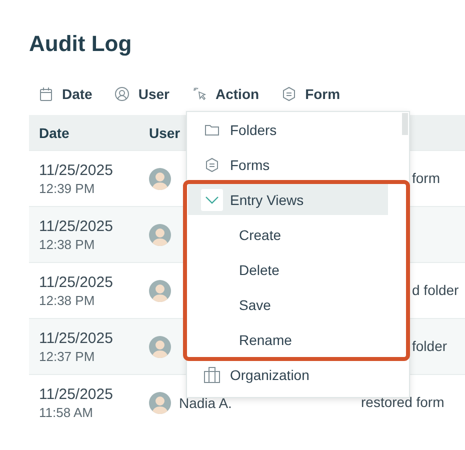 The image size is (465, 450). What do you see at coordinates (402, 402) in the screenshot?
I see `action-text: restored form` at bounding box center [402, 402].